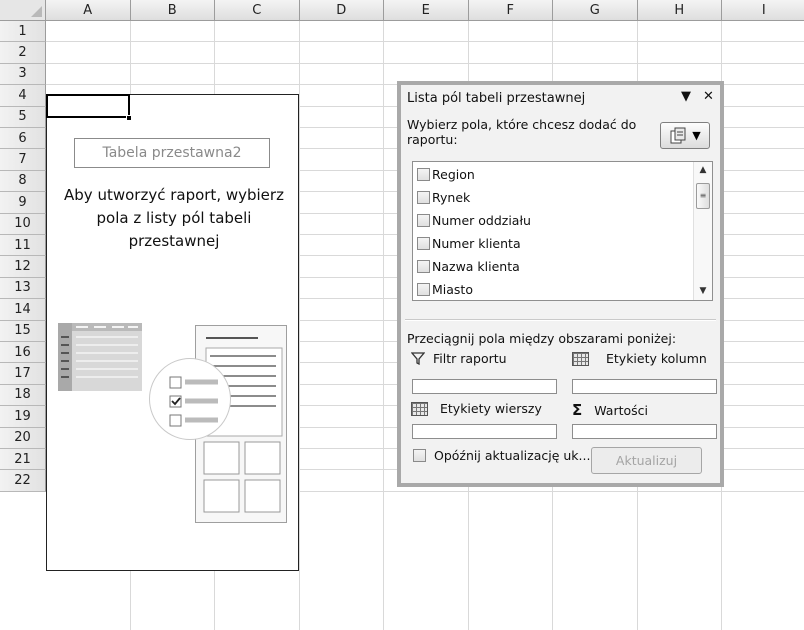 The width and height of the screenshot is (804, 630). Describe the element at coordinates (656, 358) in the screenshot. I see `column-labels-label: Etykiety kolumn` at that location.